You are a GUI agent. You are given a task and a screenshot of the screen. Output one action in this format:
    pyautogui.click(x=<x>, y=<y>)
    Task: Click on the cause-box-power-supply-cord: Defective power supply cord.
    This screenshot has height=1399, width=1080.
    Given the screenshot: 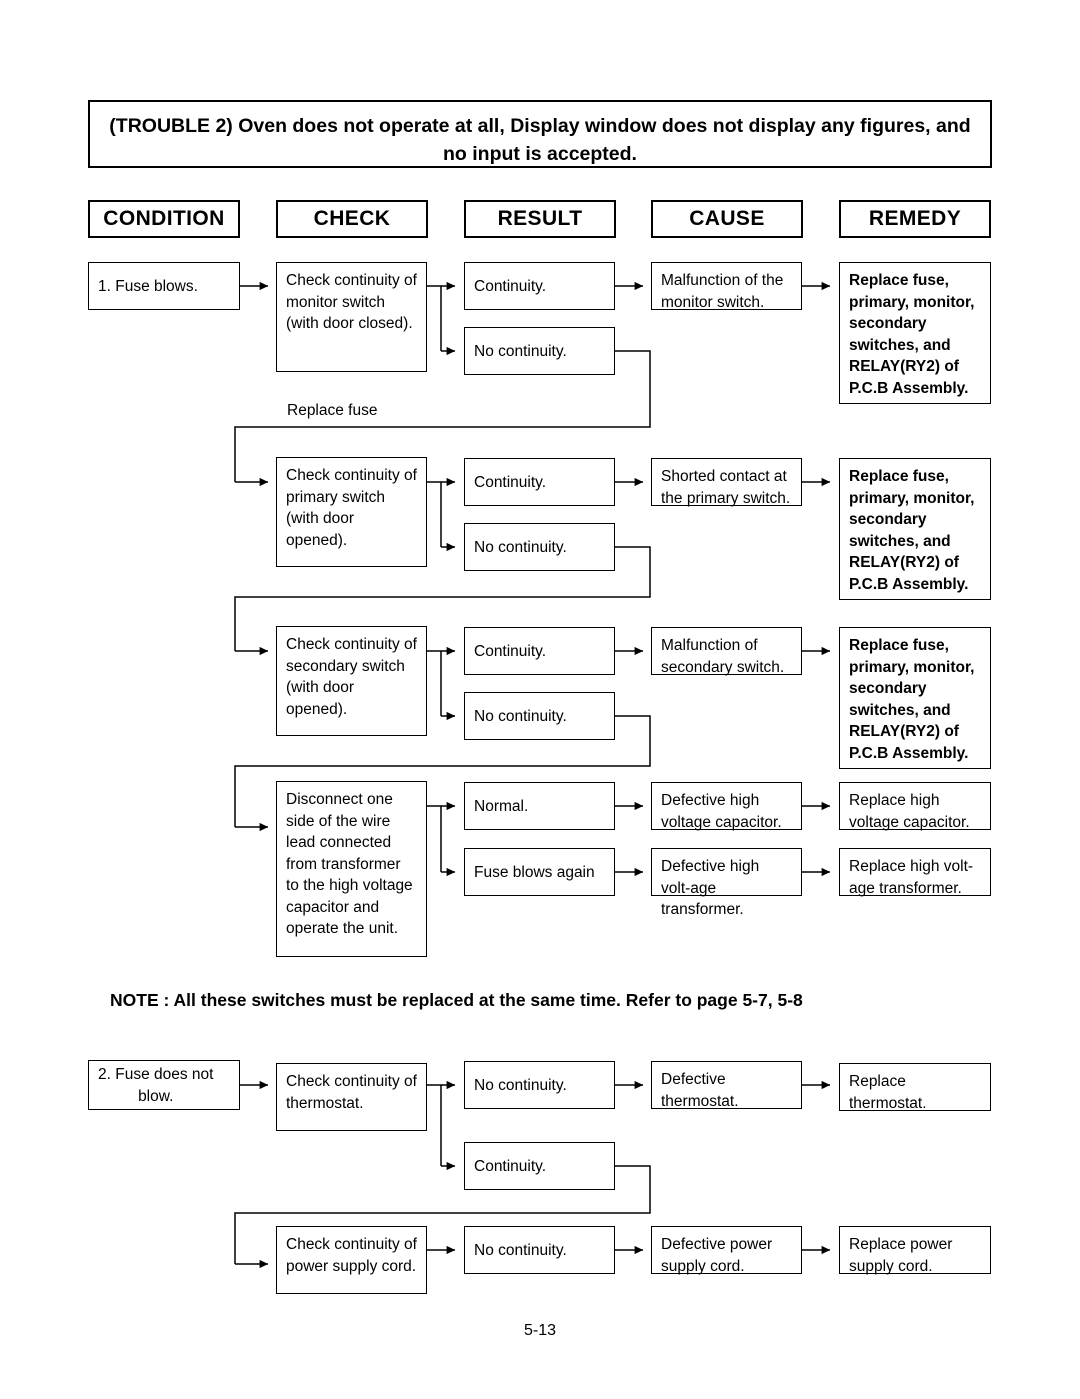 What is the action you would take?
    pyautogui.click(x=726, y=1250)
    